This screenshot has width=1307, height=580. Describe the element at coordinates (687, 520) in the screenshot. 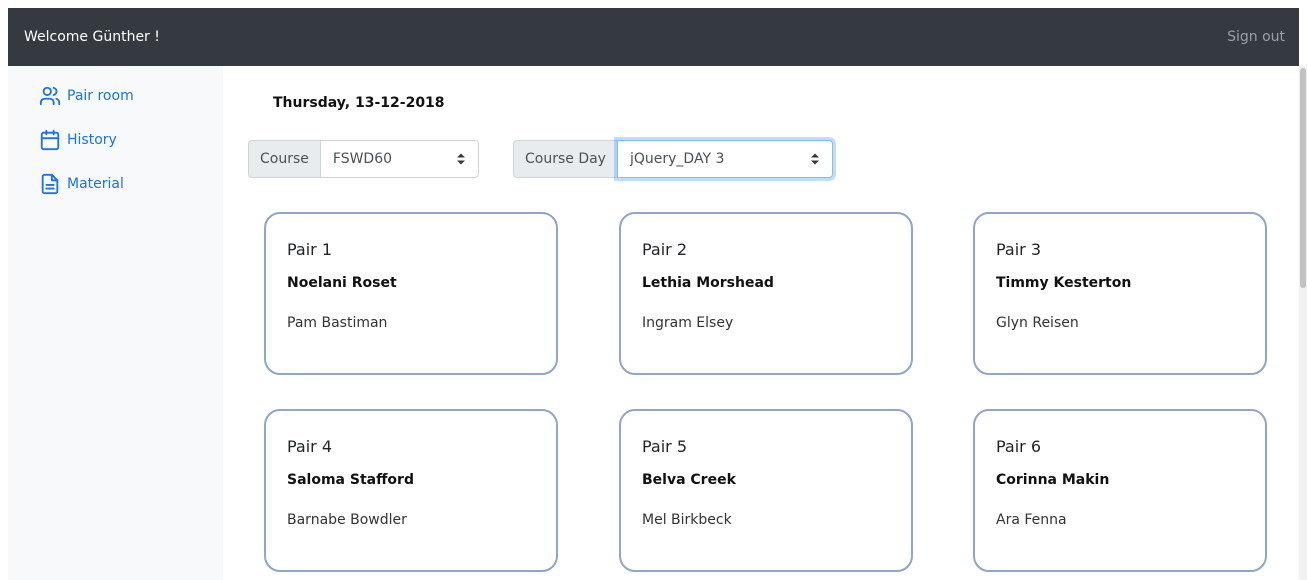

I see `pair-member-secondary: Mel Birkbeck` at that location.